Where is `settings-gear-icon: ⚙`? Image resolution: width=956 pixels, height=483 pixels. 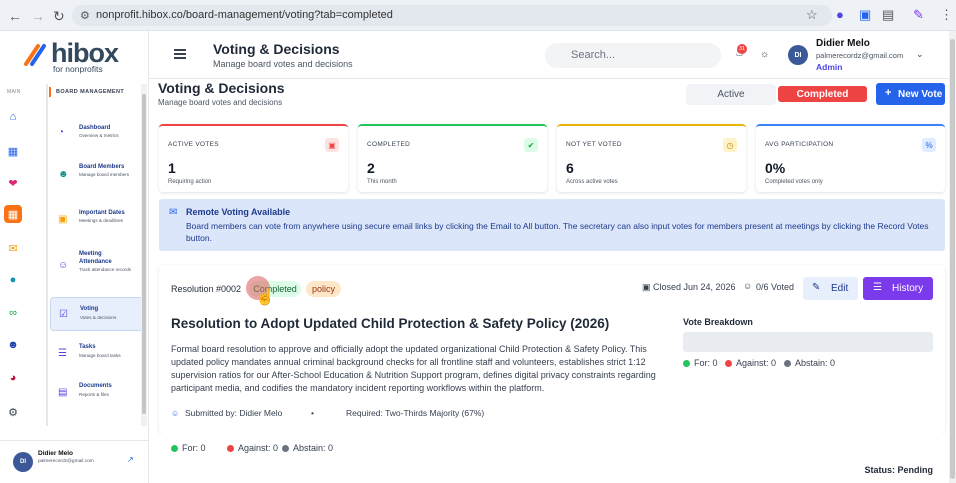 settings-gear-icon: ⚙ is located at coordinates (13, 412).